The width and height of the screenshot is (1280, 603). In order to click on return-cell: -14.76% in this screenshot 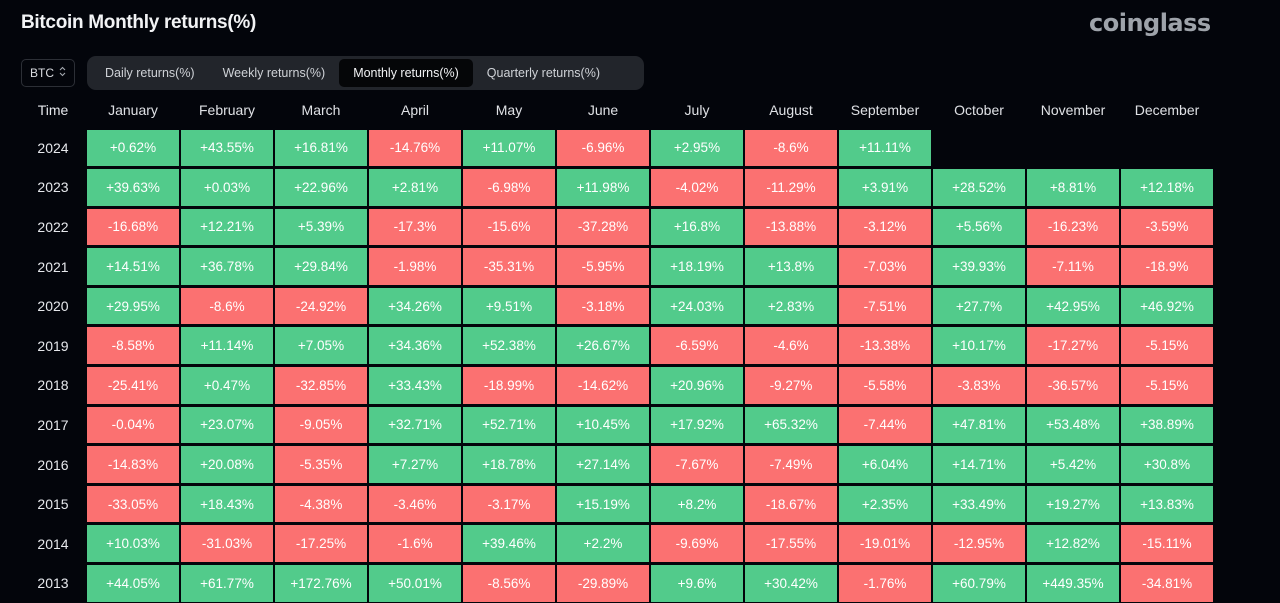, I will do `click(415, 148)`.